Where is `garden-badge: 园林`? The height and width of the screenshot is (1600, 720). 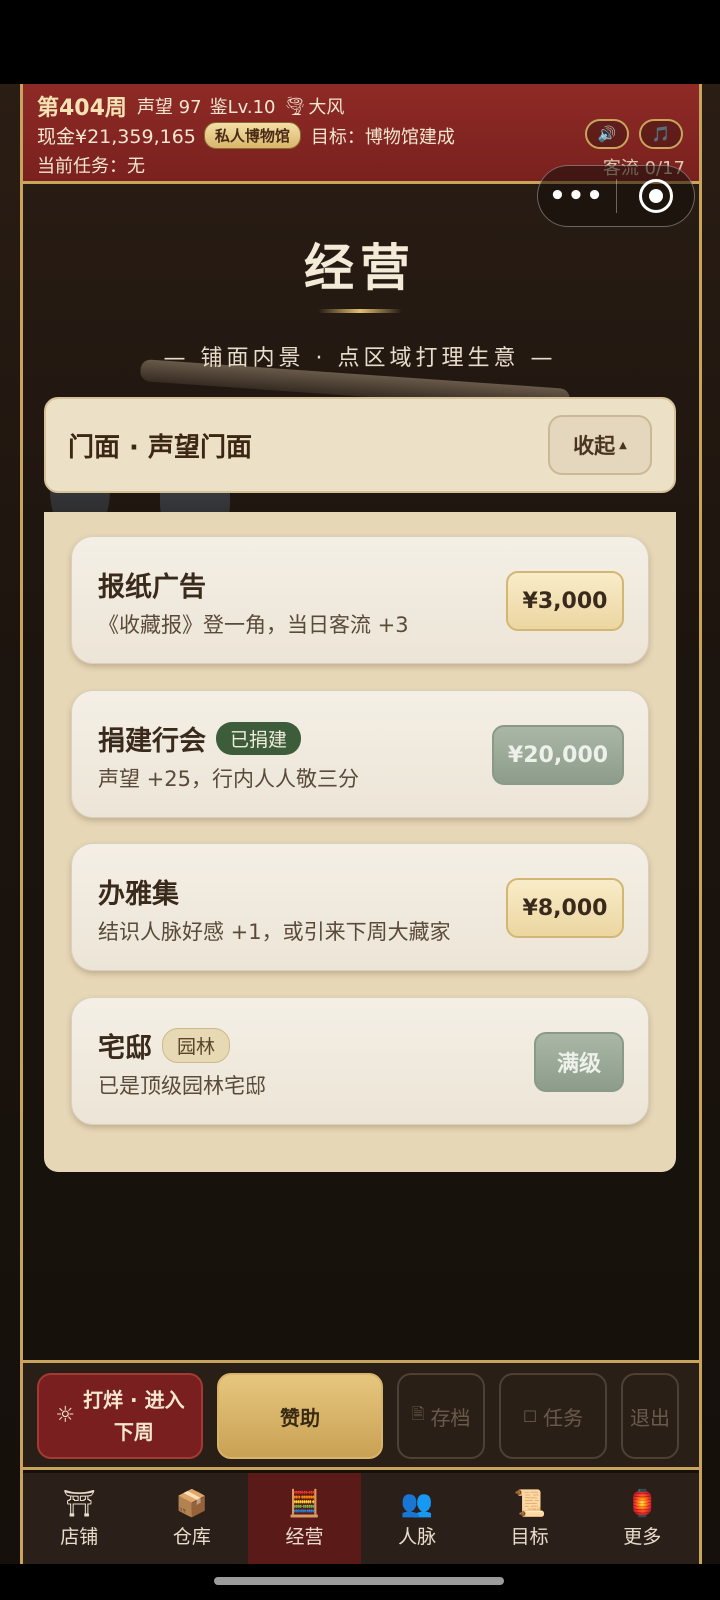
garden-badge: 园林 is located at coordinates (196, 1045).